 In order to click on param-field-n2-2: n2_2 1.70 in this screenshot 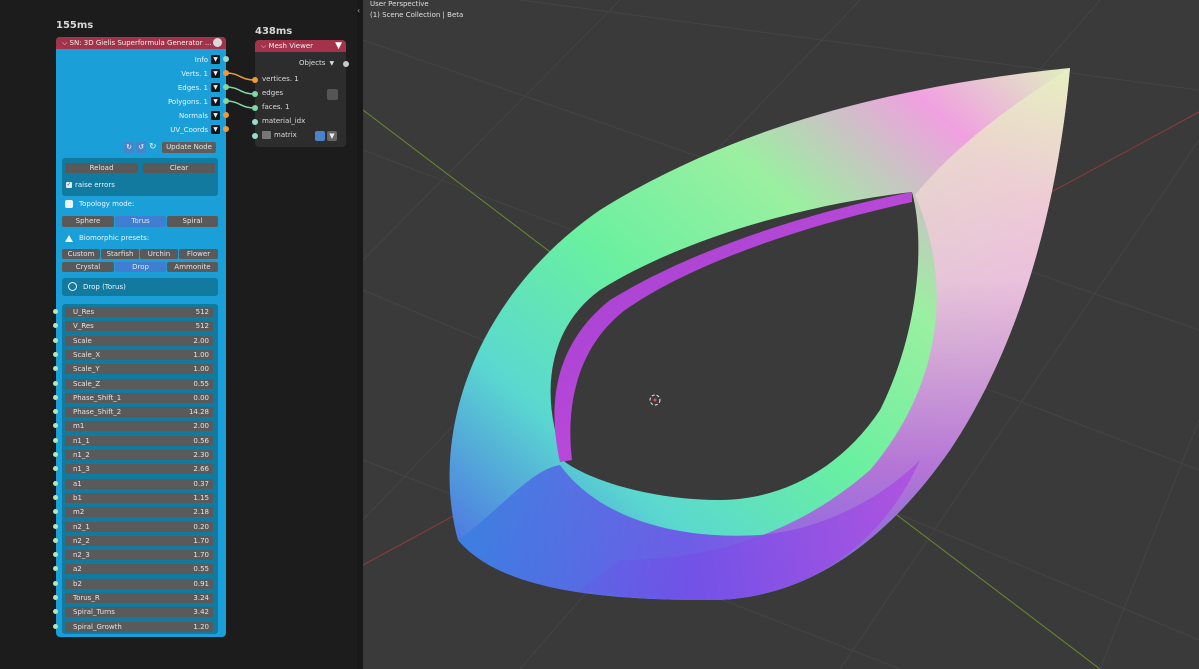, I will do `click(139, 541)`.